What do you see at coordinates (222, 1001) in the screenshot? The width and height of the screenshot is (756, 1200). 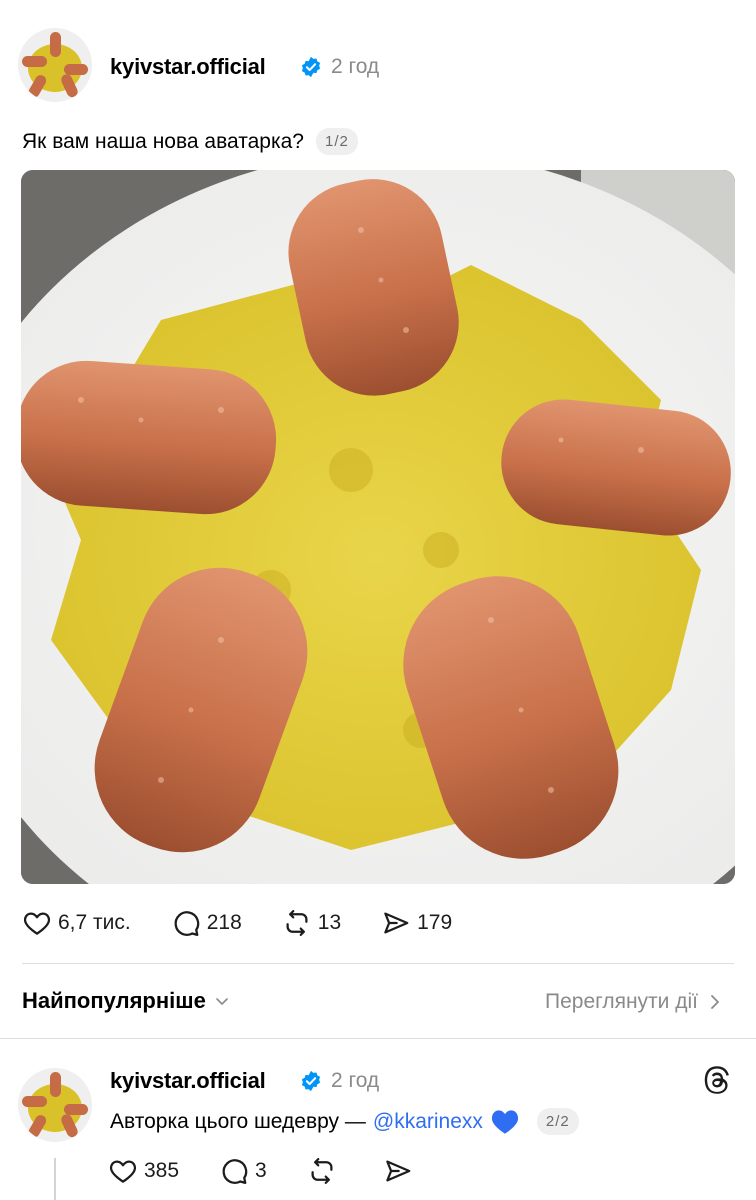 I see `chevron-down-icon` at bounding box center [222, 1001].